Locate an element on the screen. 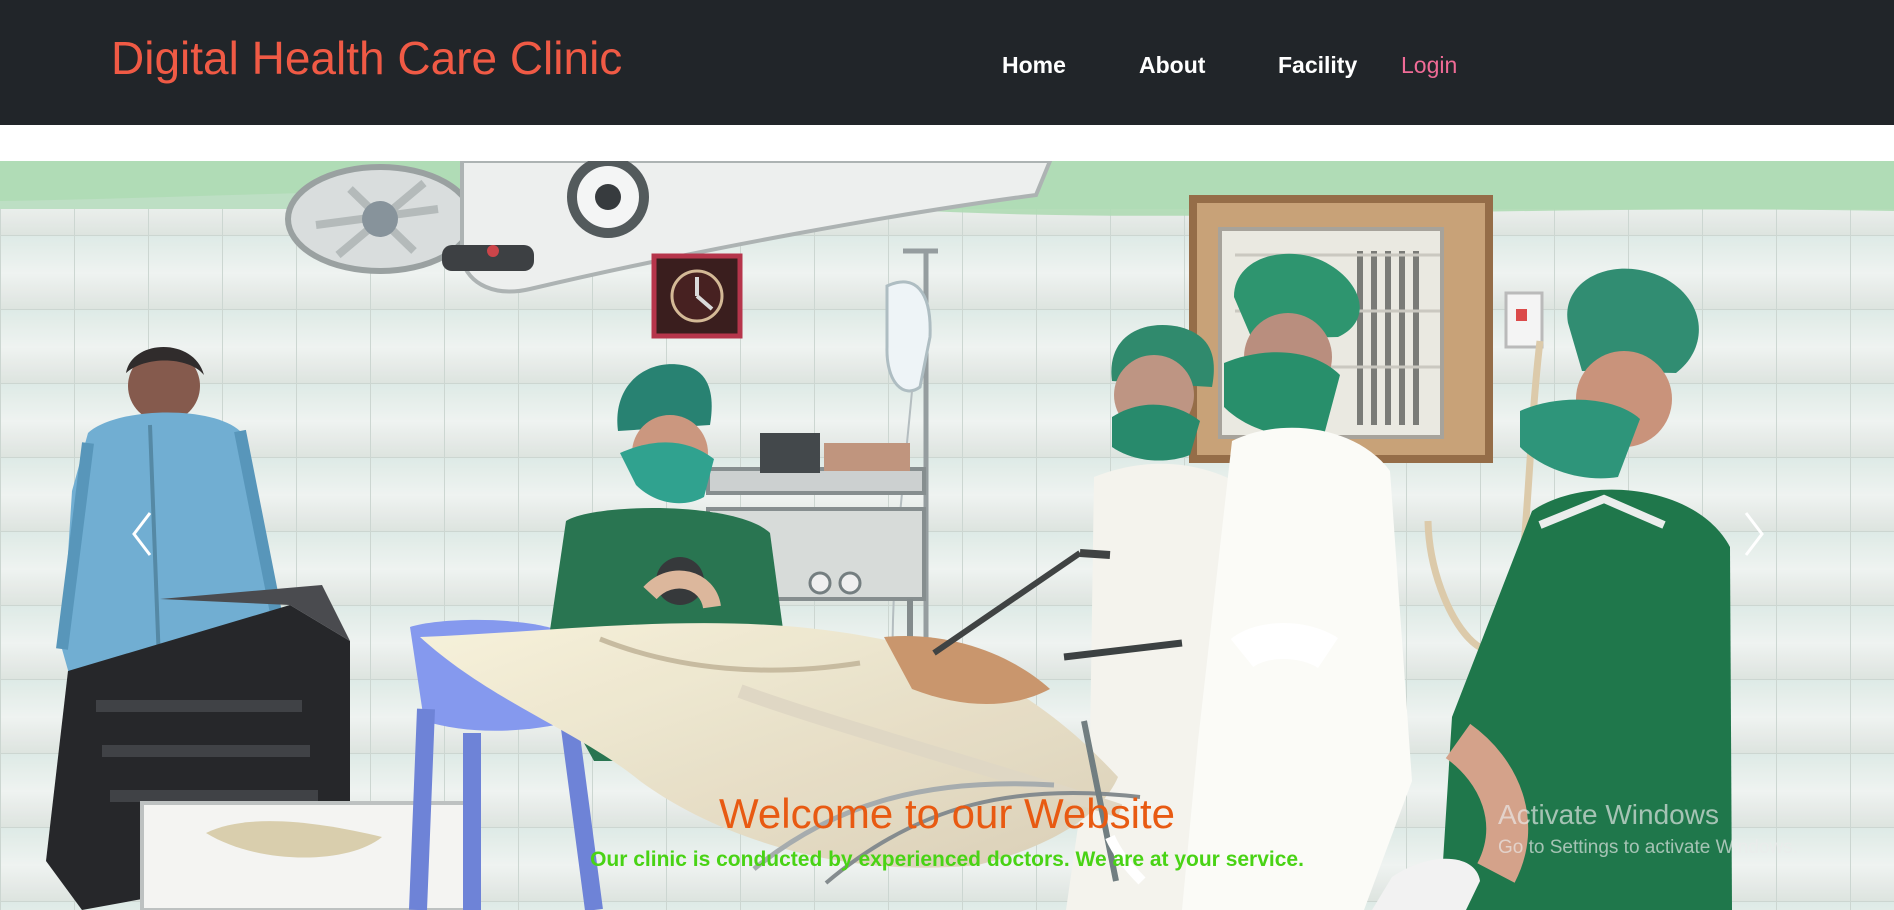 Image resolution: width=1894 pixels, height=910 pixels. nav-about-link: About is located at coordinates (1172, 65).